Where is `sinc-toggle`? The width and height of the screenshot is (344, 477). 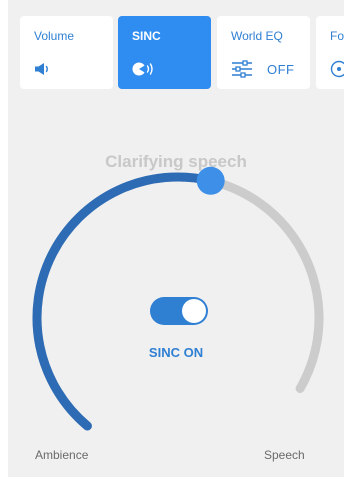 sinc-toggle is located at coordinates (179, 311).